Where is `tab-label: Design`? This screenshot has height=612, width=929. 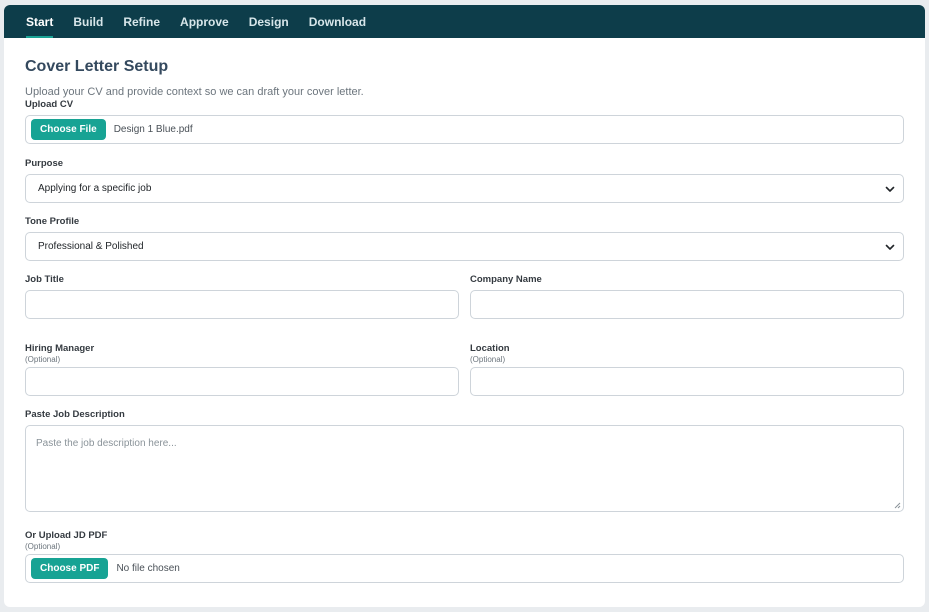 tab-label: Design is located at coordinates (268, 21).